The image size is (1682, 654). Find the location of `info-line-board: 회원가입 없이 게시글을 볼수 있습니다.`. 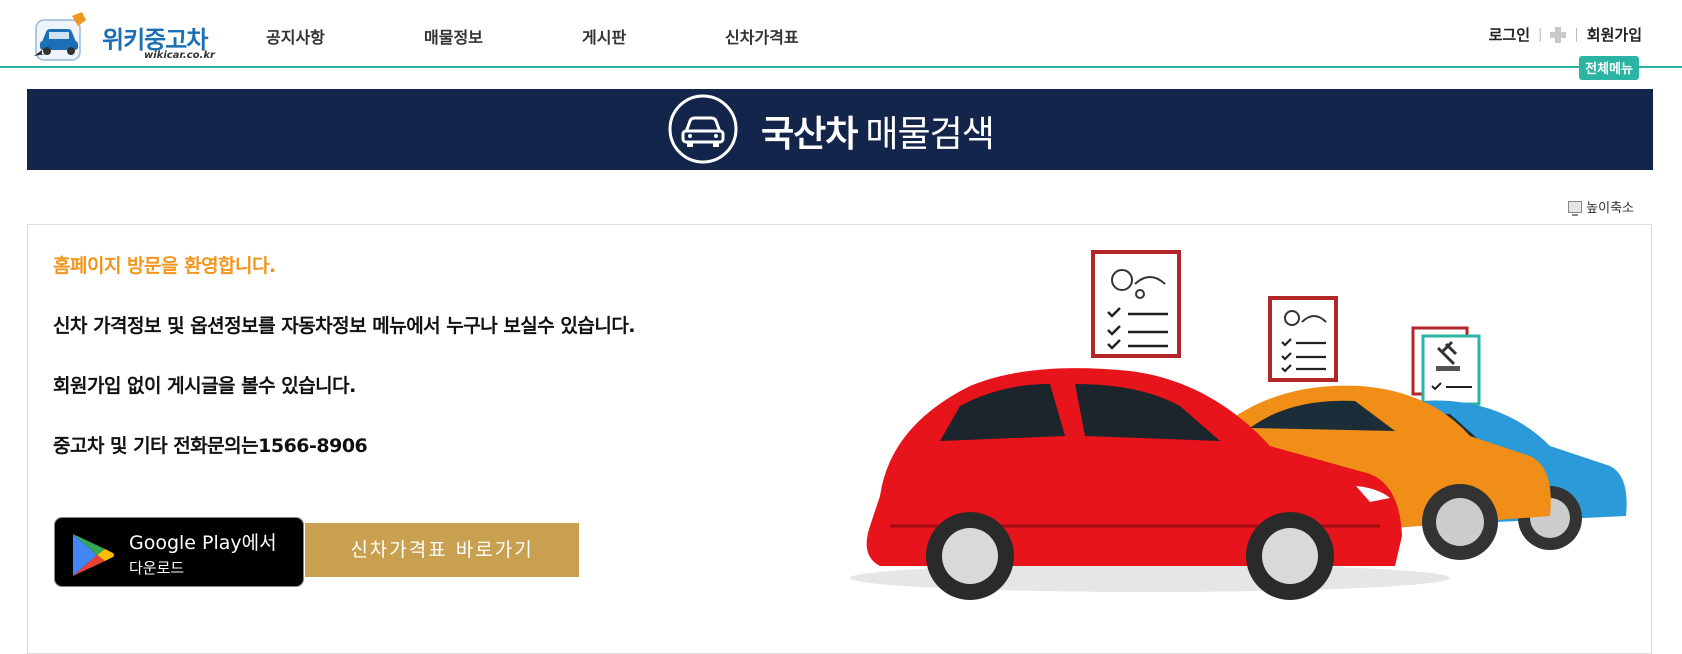

info-line-board: 회원가입 없이 게시글을 볼수 있습니다. is located at coordinates (204, 386).